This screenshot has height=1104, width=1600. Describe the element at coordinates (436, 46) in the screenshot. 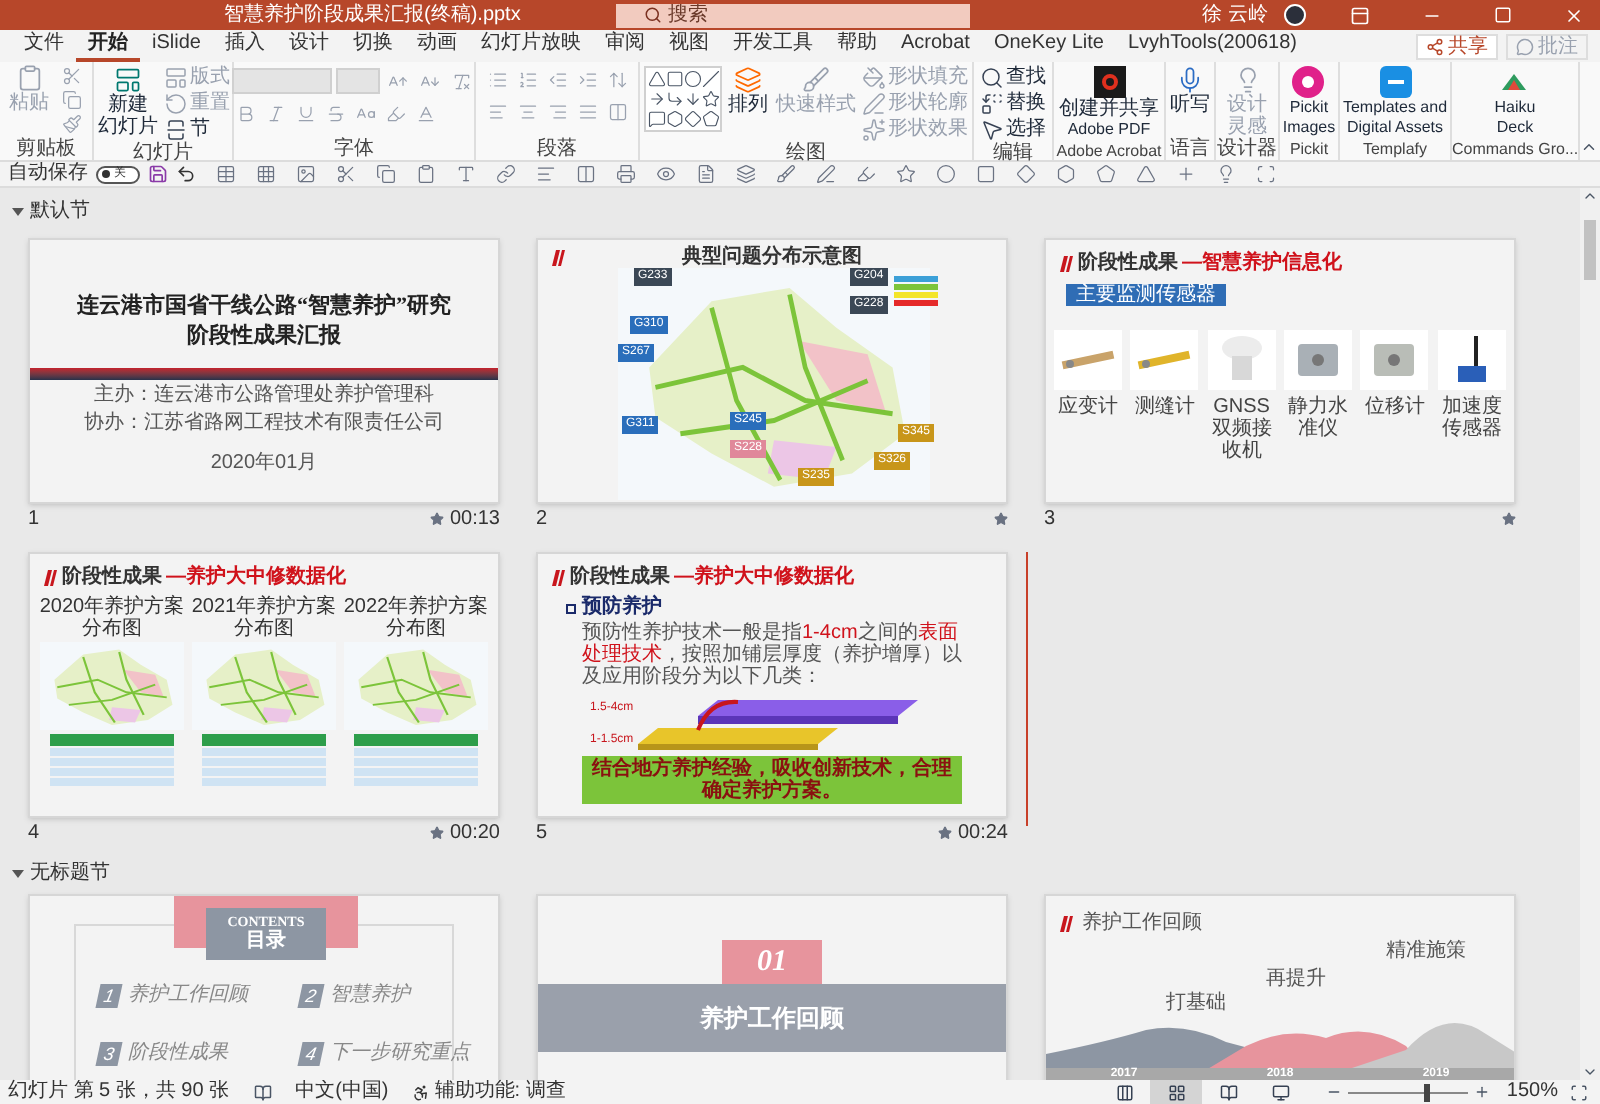

I see `ribbon-tab: 动画` at that location.